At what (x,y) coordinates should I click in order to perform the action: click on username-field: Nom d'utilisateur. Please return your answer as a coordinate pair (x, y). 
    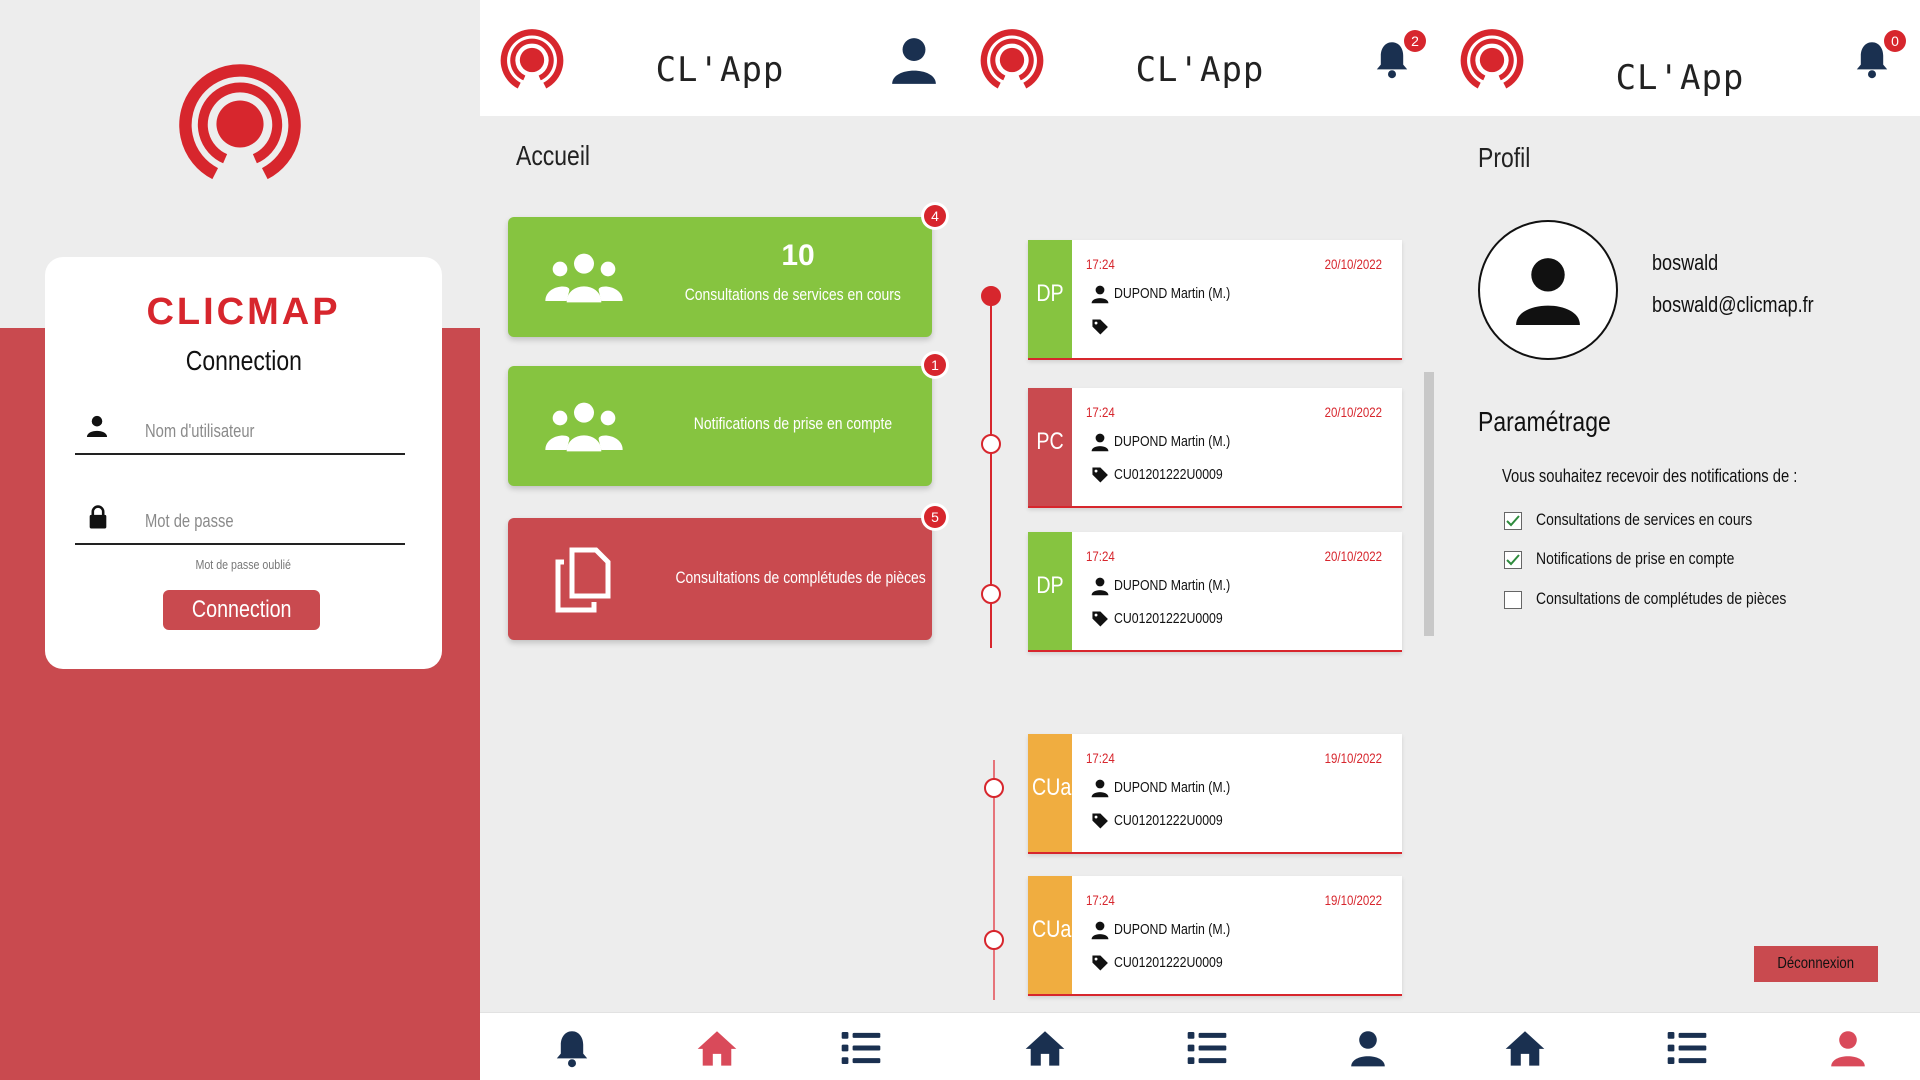
    Looking at the image, I should click on (240, 431).